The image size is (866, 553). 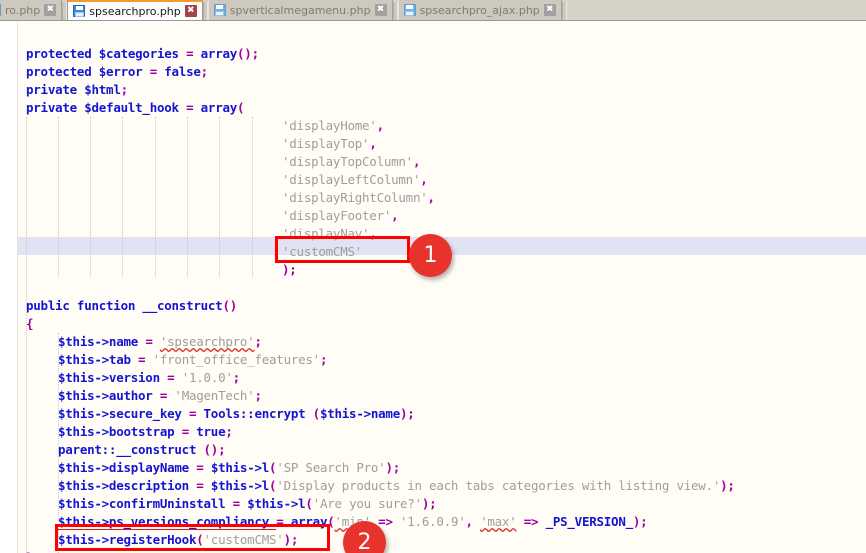 I want to click on code-line: 'displayNav',, so click(x=329, y=233).